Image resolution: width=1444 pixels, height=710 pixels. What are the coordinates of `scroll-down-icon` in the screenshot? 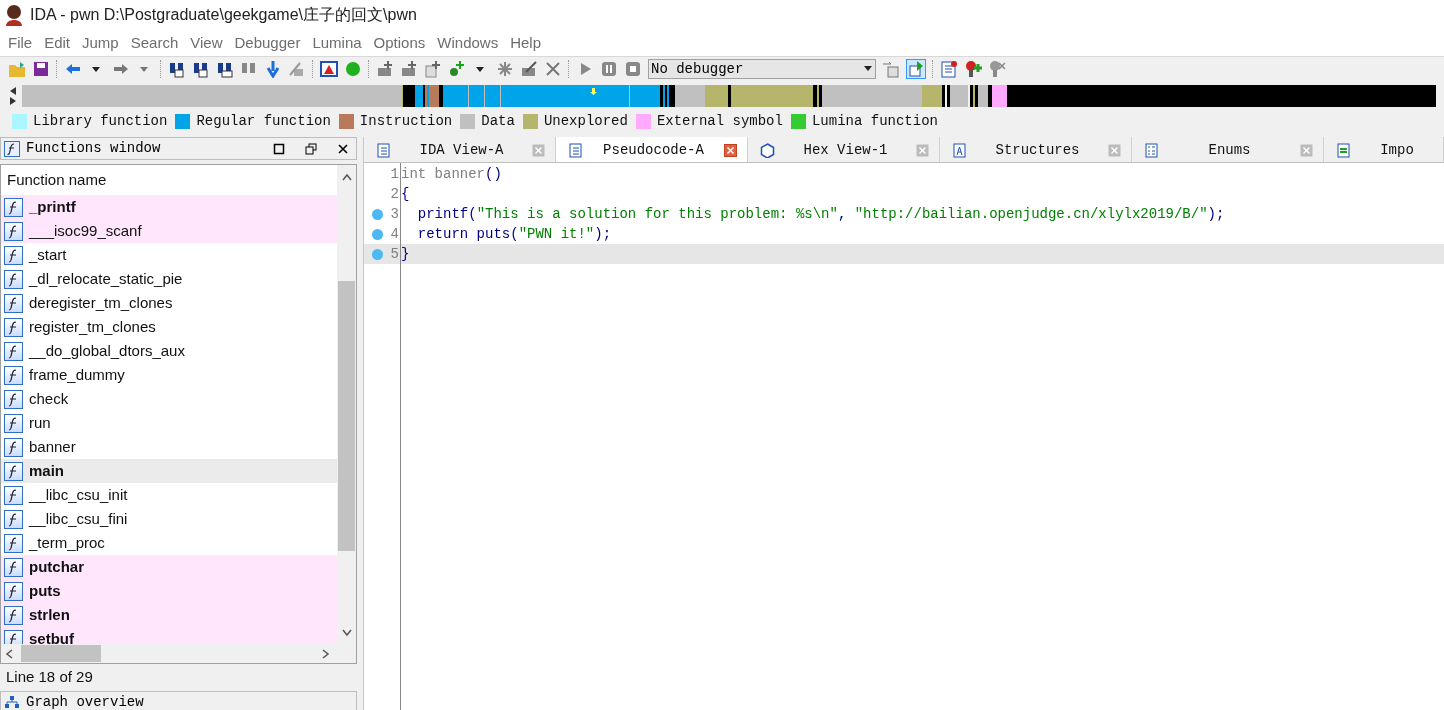 It's located at (346, 633).